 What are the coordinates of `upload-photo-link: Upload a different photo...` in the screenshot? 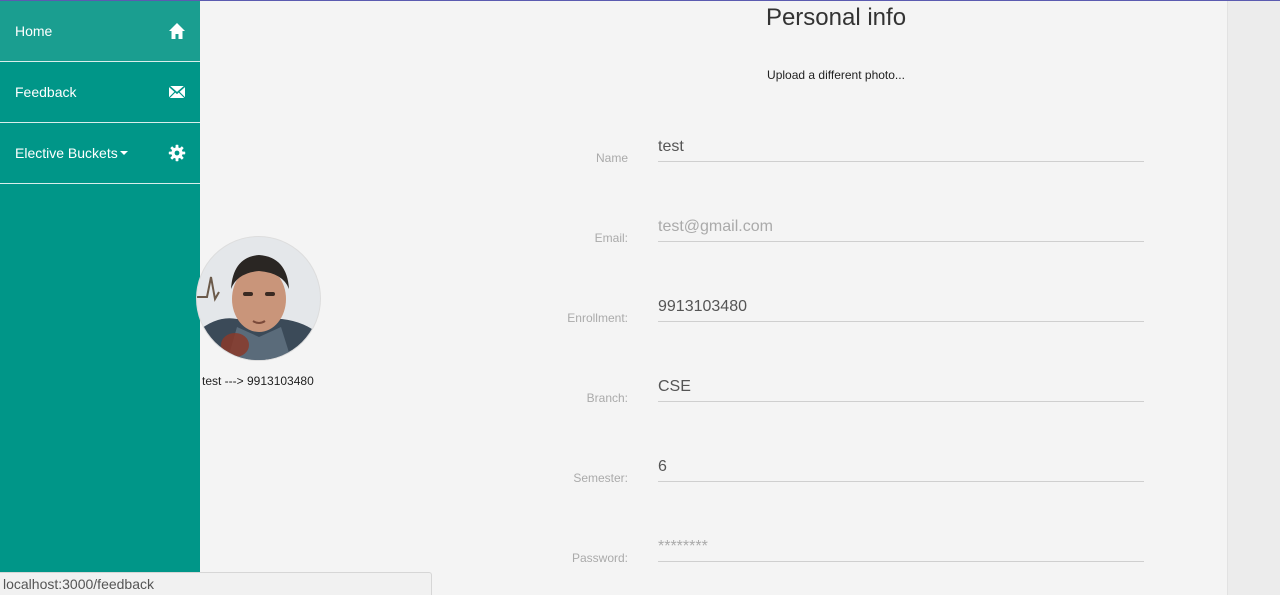 It's located at (836, 75).